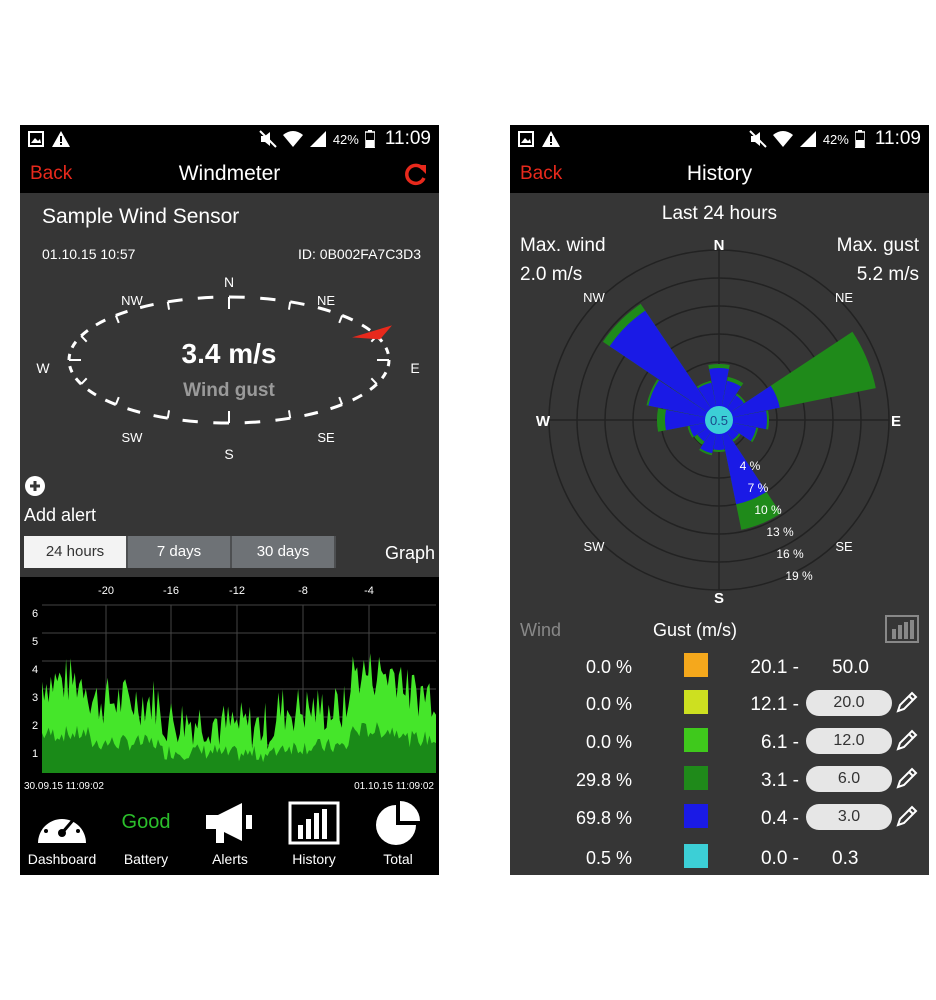 The image size is (936, 1000). I want to click on legend-range-min: 3.1 -, so click(779, 780).